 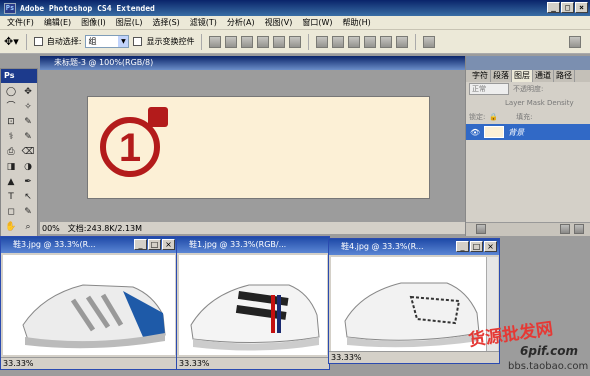 I want to click on fill-label: 填充:, so click(x=524, y=117).